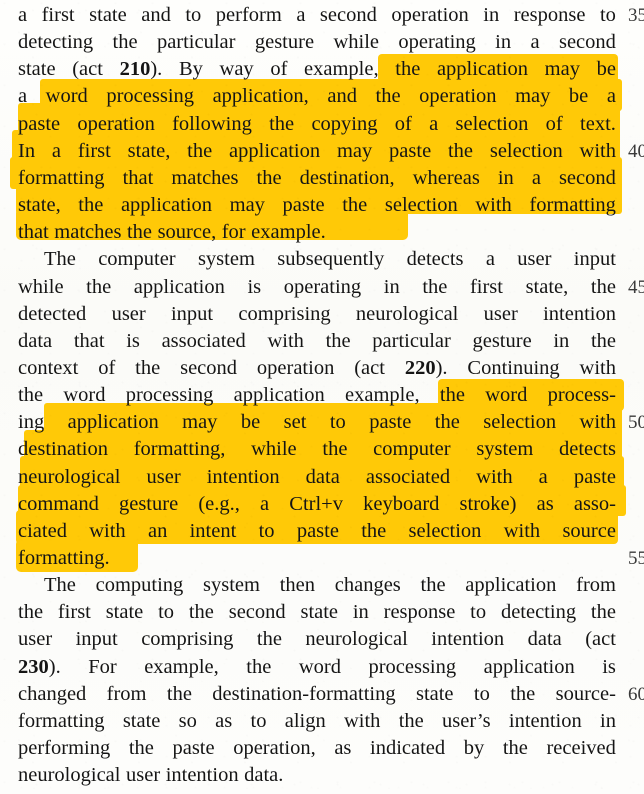 The height and width of the screenshot is (794, 644). I want to click on word: paste, so click(390, 422).